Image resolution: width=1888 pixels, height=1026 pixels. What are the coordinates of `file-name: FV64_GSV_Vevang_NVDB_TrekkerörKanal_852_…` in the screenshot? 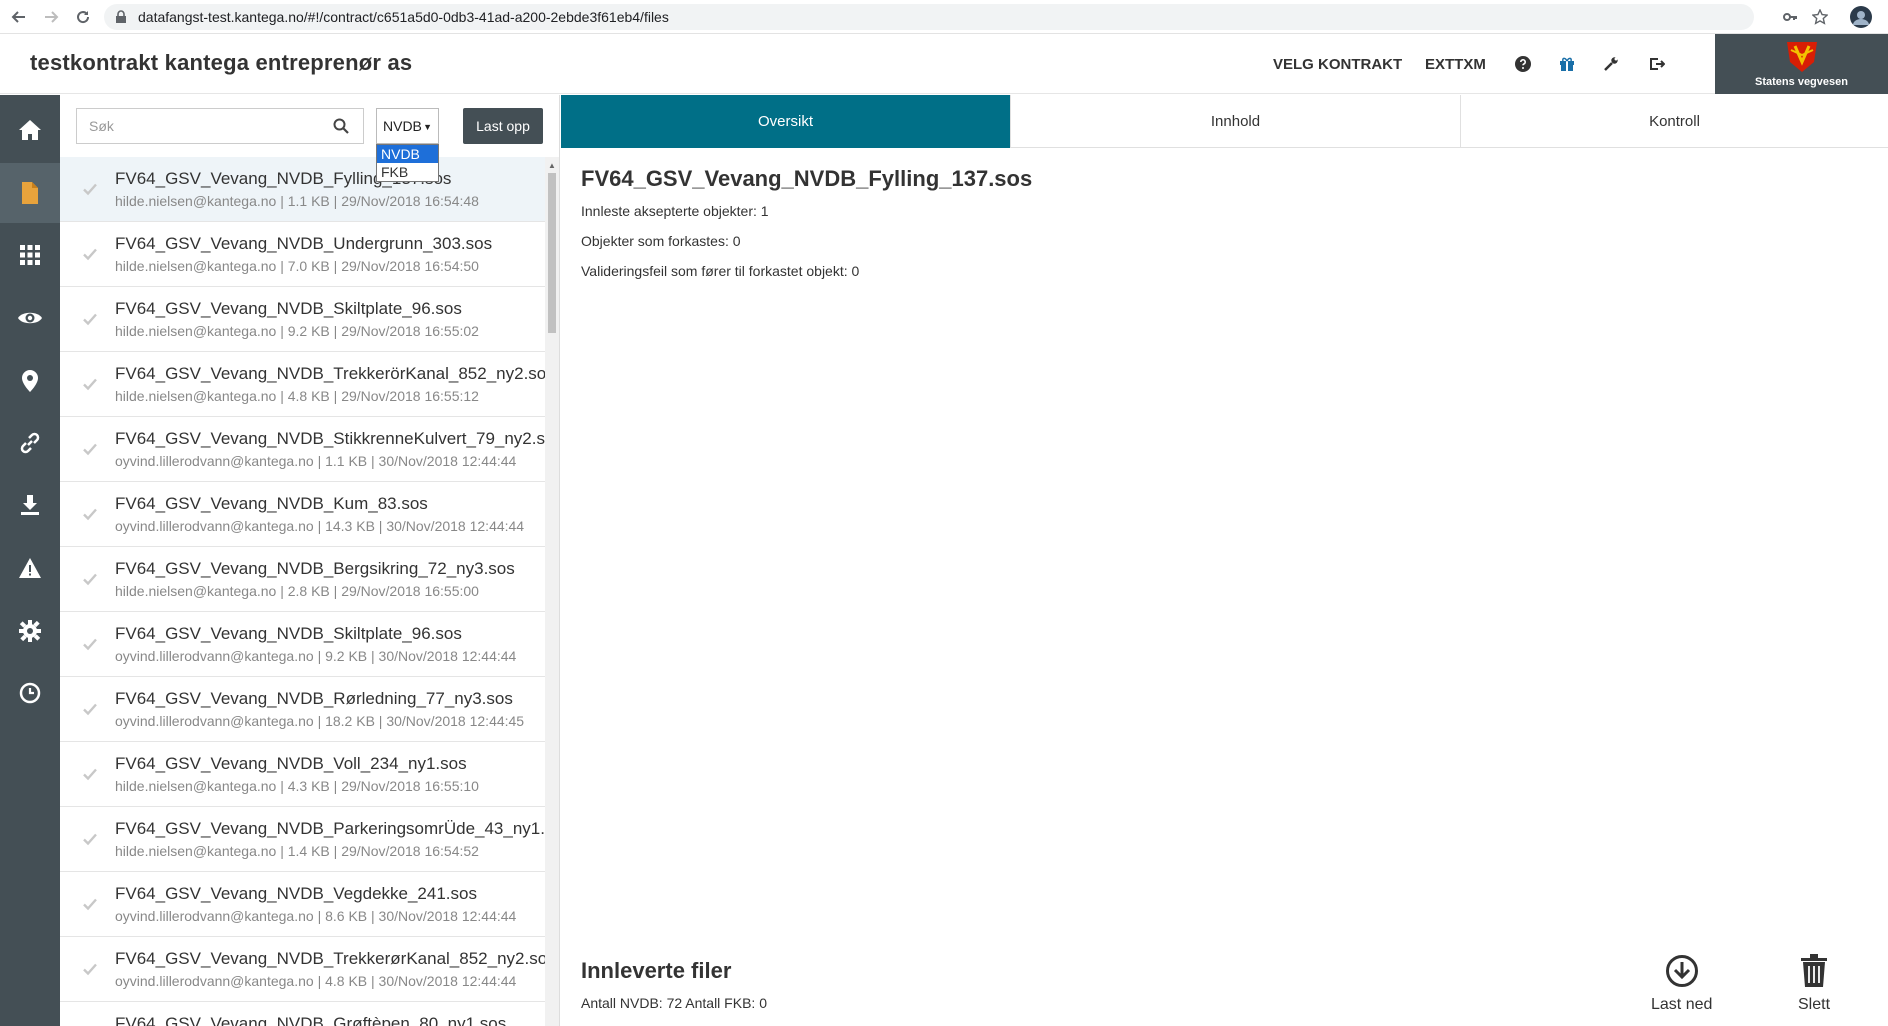 It's located at (330, 373).